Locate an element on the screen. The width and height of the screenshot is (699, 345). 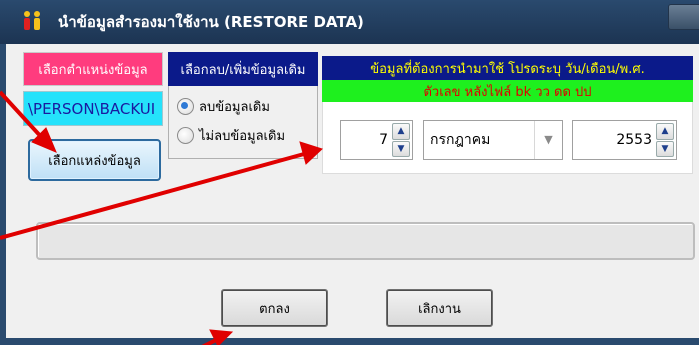
month-select: กรกฎาคม ▼ is located at coordinates (493, 140).